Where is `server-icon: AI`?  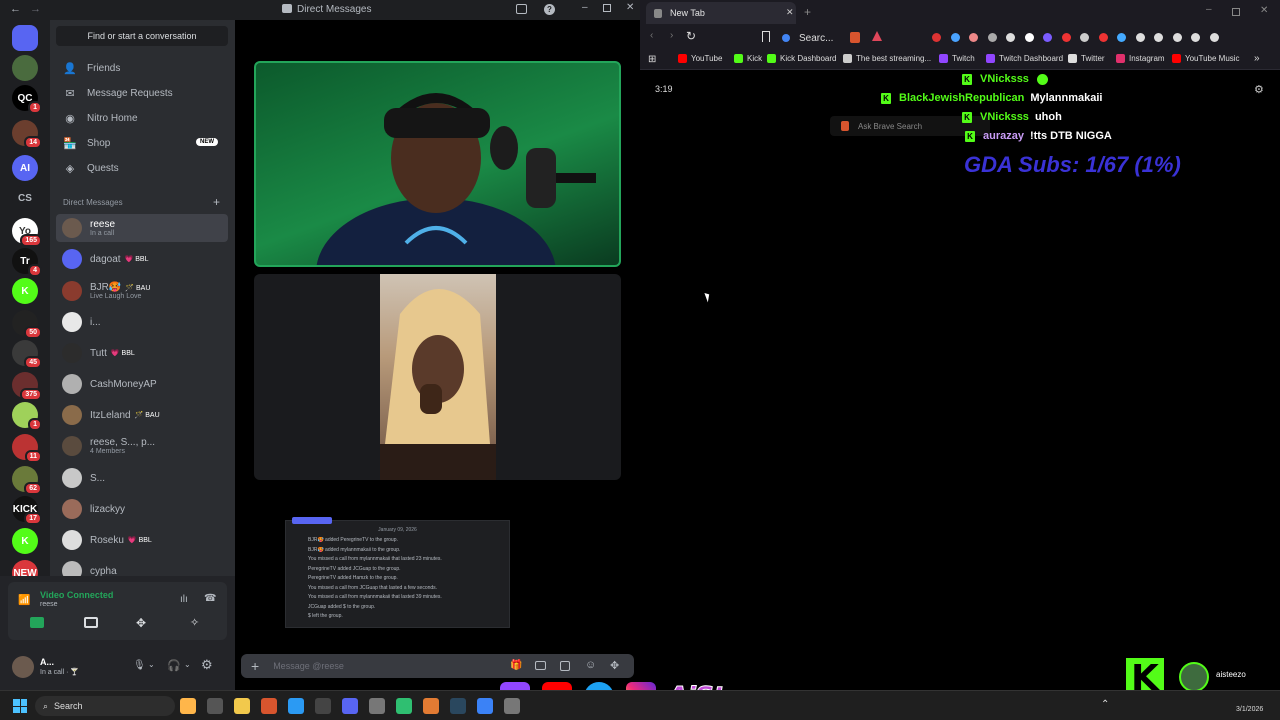 server-icon: AI is located at coordinates (25, 168).